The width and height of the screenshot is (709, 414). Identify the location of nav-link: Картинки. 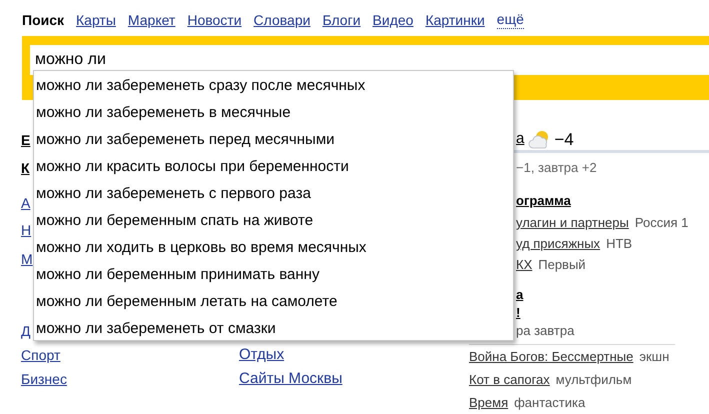
(455, 20).